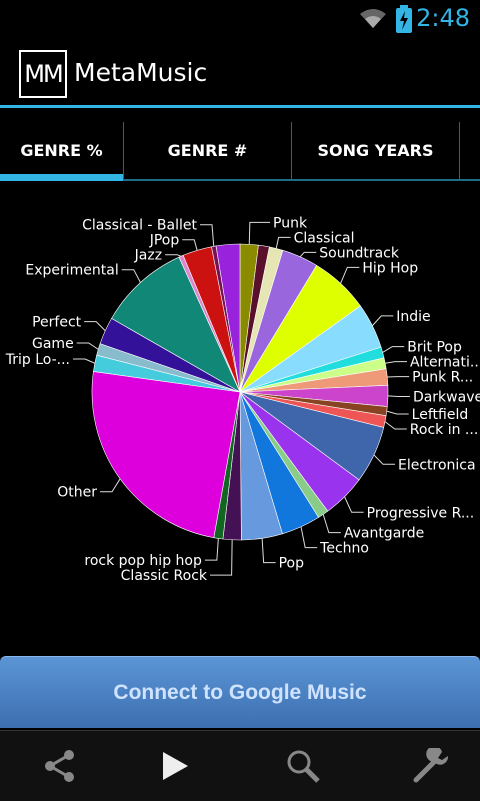  I want to click on status-bar: 2:48, so click(240, 19).